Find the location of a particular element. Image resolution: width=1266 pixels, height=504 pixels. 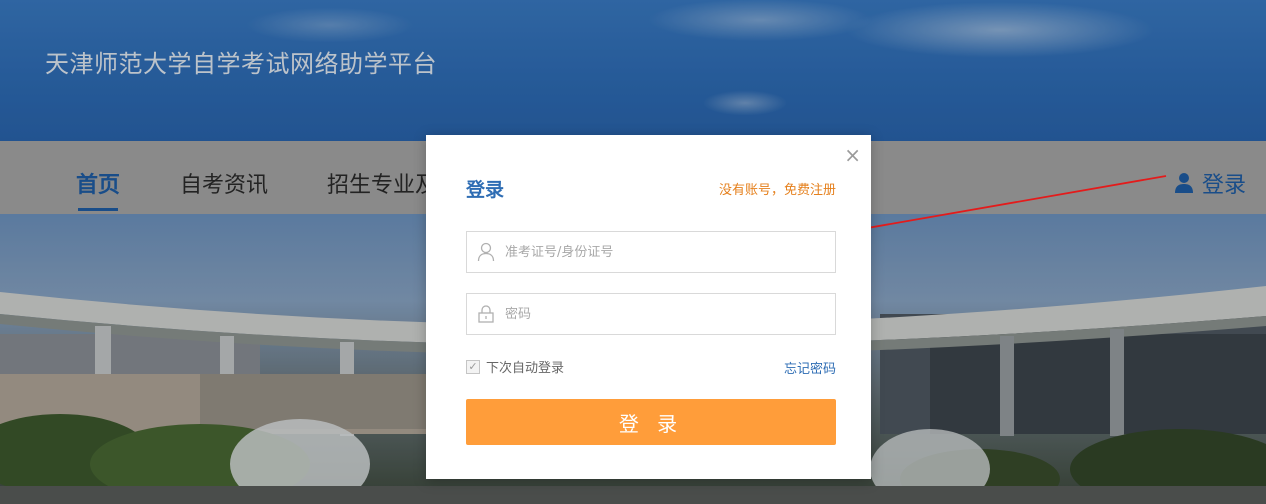

forgot-password-link: 忘记密码 is located at coordinates (810, 367).